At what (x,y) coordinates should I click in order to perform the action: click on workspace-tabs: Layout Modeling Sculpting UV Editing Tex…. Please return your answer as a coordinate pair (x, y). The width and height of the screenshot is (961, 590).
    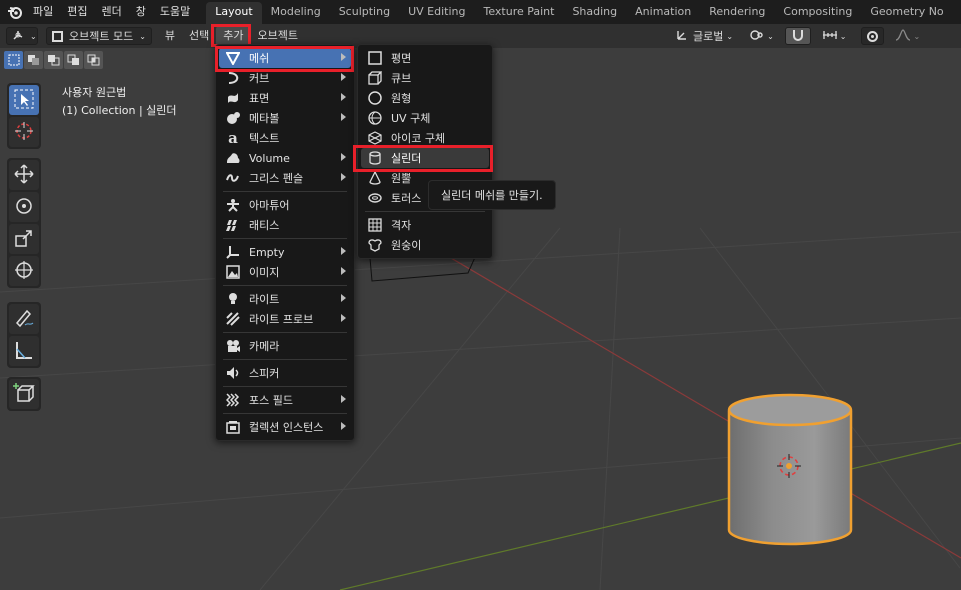
    Looking at the image, I should click on (579, 12).